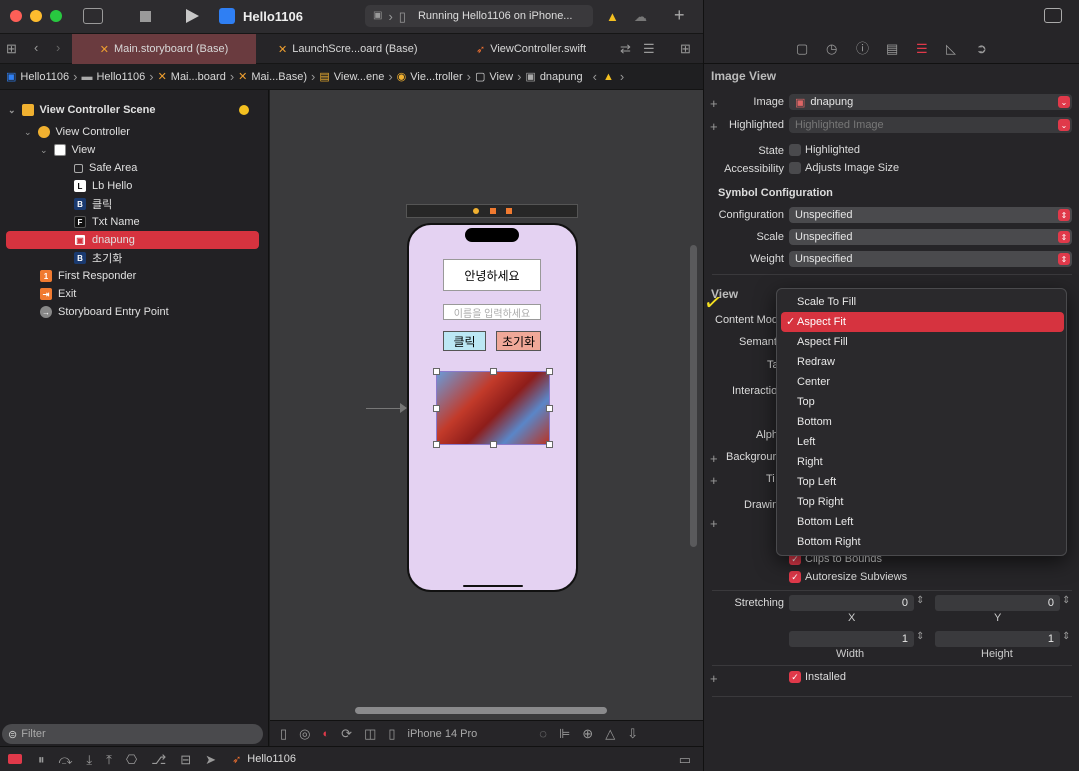 The image size is (1079, 771). I want to click on split-icon: ◫, so click(370, 733).